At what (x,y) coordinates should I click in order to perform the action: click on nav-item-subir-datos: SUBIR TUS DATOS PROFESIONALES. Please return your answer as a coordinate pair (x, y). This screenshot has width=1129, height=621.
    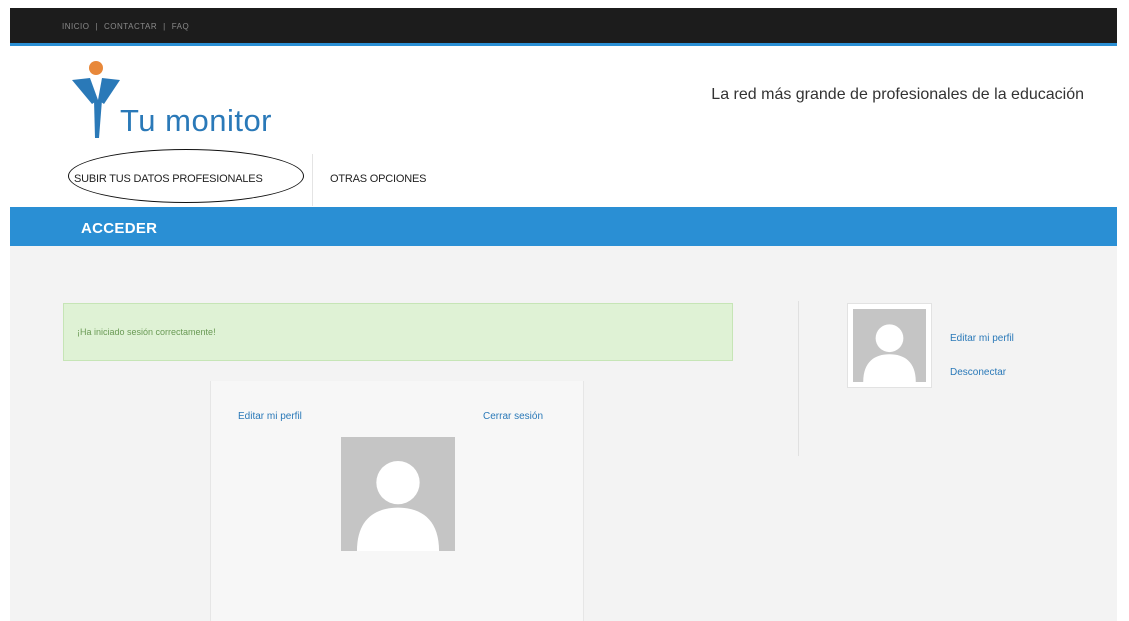
    Looking at the image, I should click on (168, 179).